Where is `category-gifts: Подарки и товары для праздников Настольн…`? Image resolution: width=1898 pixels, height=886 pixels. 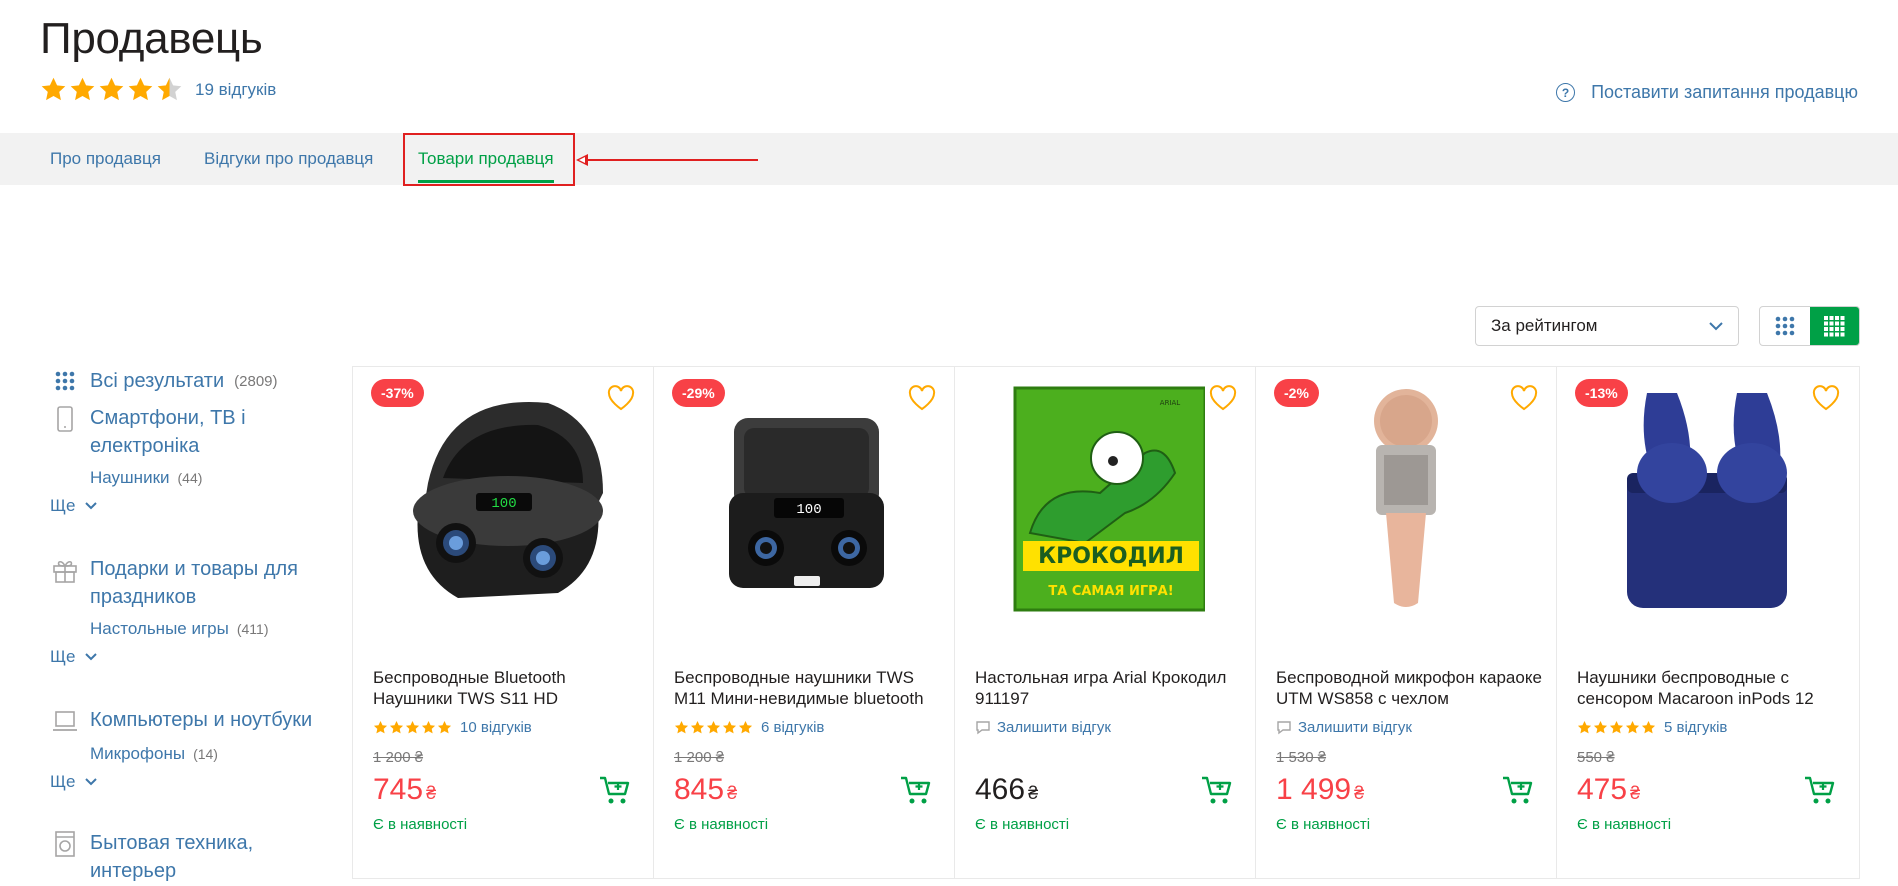 category-gifts: Подарки и товары для праздников Настольн… is located at coordinates (190, 611).